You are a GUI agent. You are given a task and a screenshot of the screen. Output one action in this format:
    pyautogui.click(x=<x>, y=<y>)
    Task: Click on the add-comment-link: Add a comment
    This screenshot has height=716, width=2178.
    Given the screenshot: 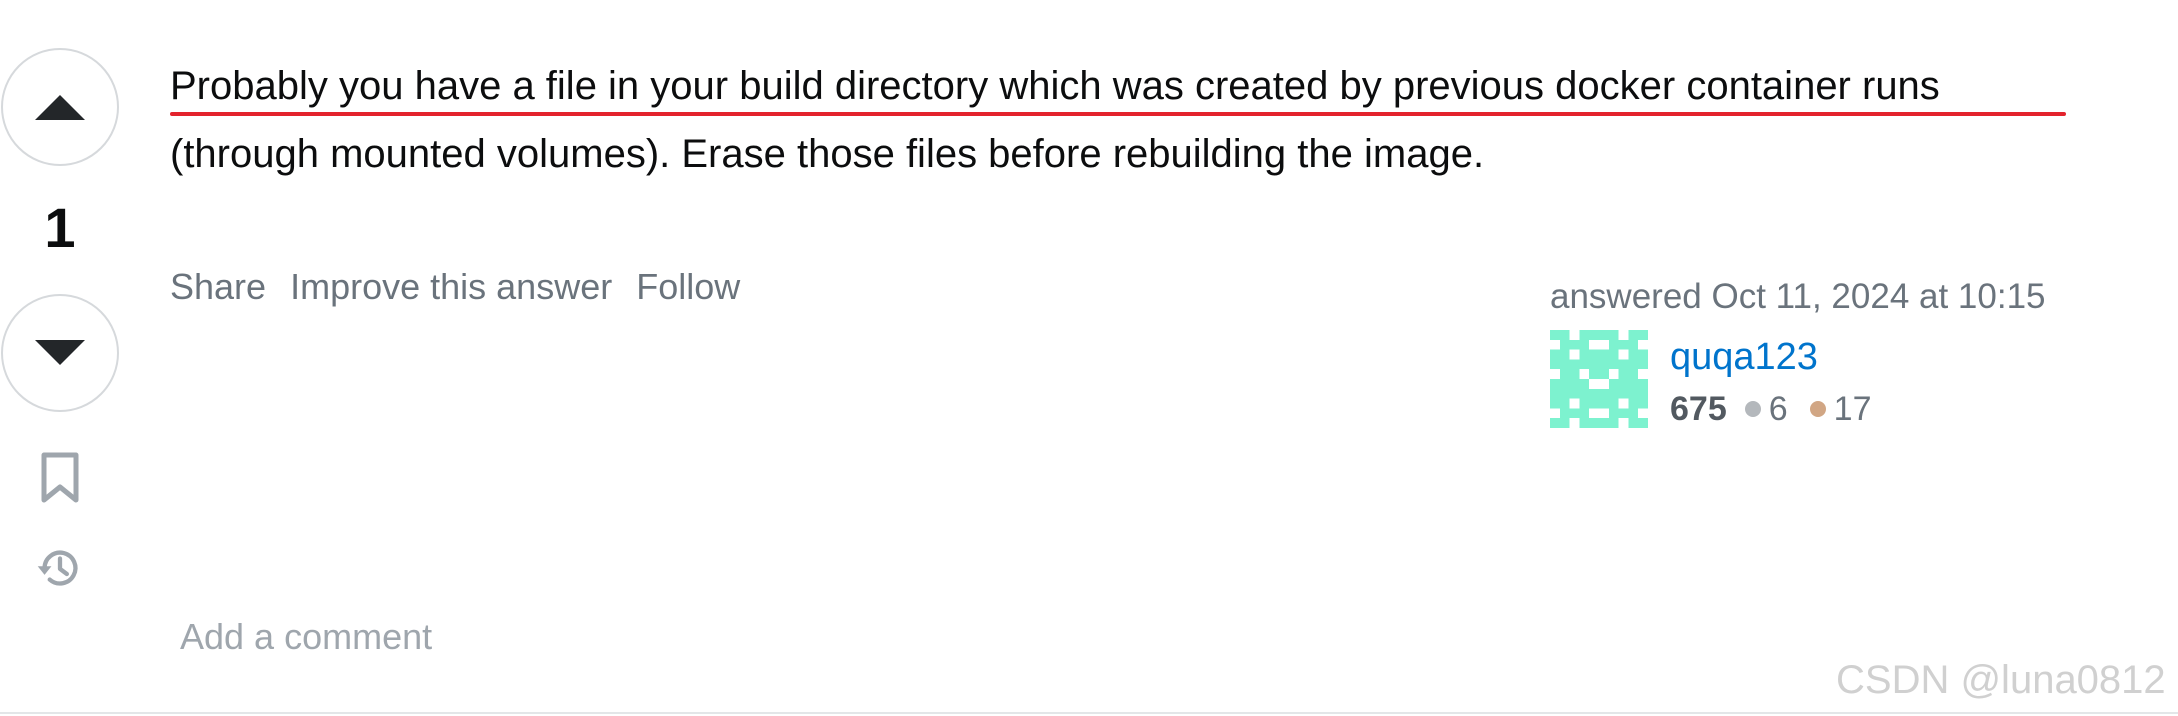 What is the action you would take?
    pyautogui.click(x=306, y=637)
    